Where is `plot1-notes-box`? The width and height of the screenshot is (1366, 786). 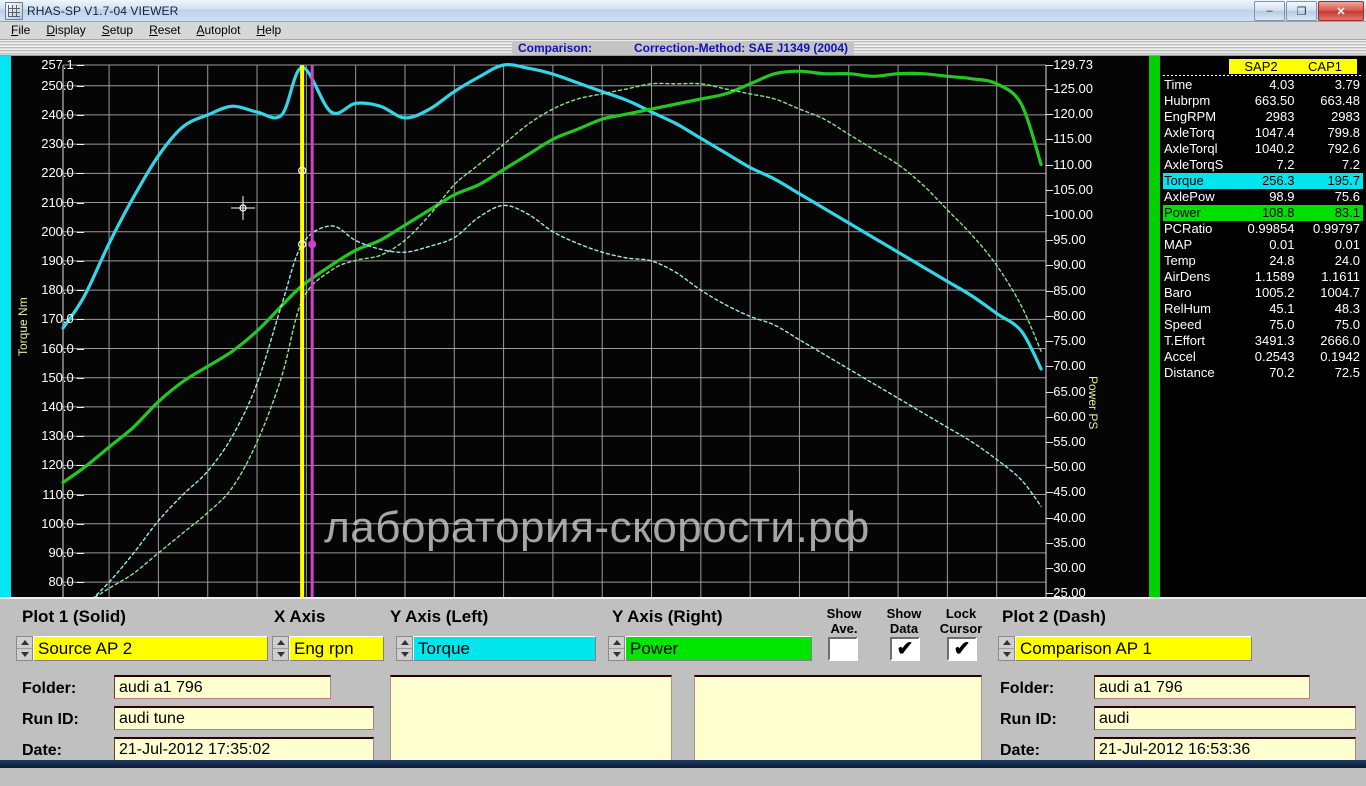
plot1-notes-box is located at coordinates (531, 718).